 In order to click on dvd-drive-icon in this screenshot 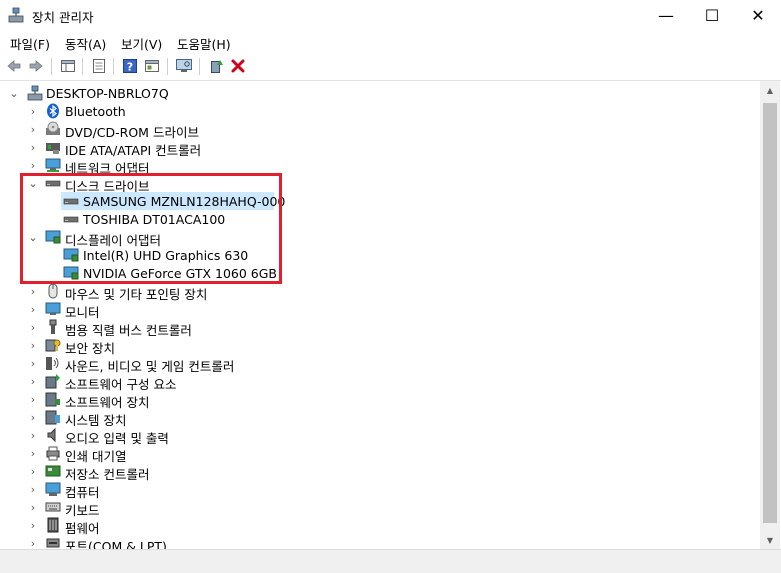, I will do `click(53, 128)`.